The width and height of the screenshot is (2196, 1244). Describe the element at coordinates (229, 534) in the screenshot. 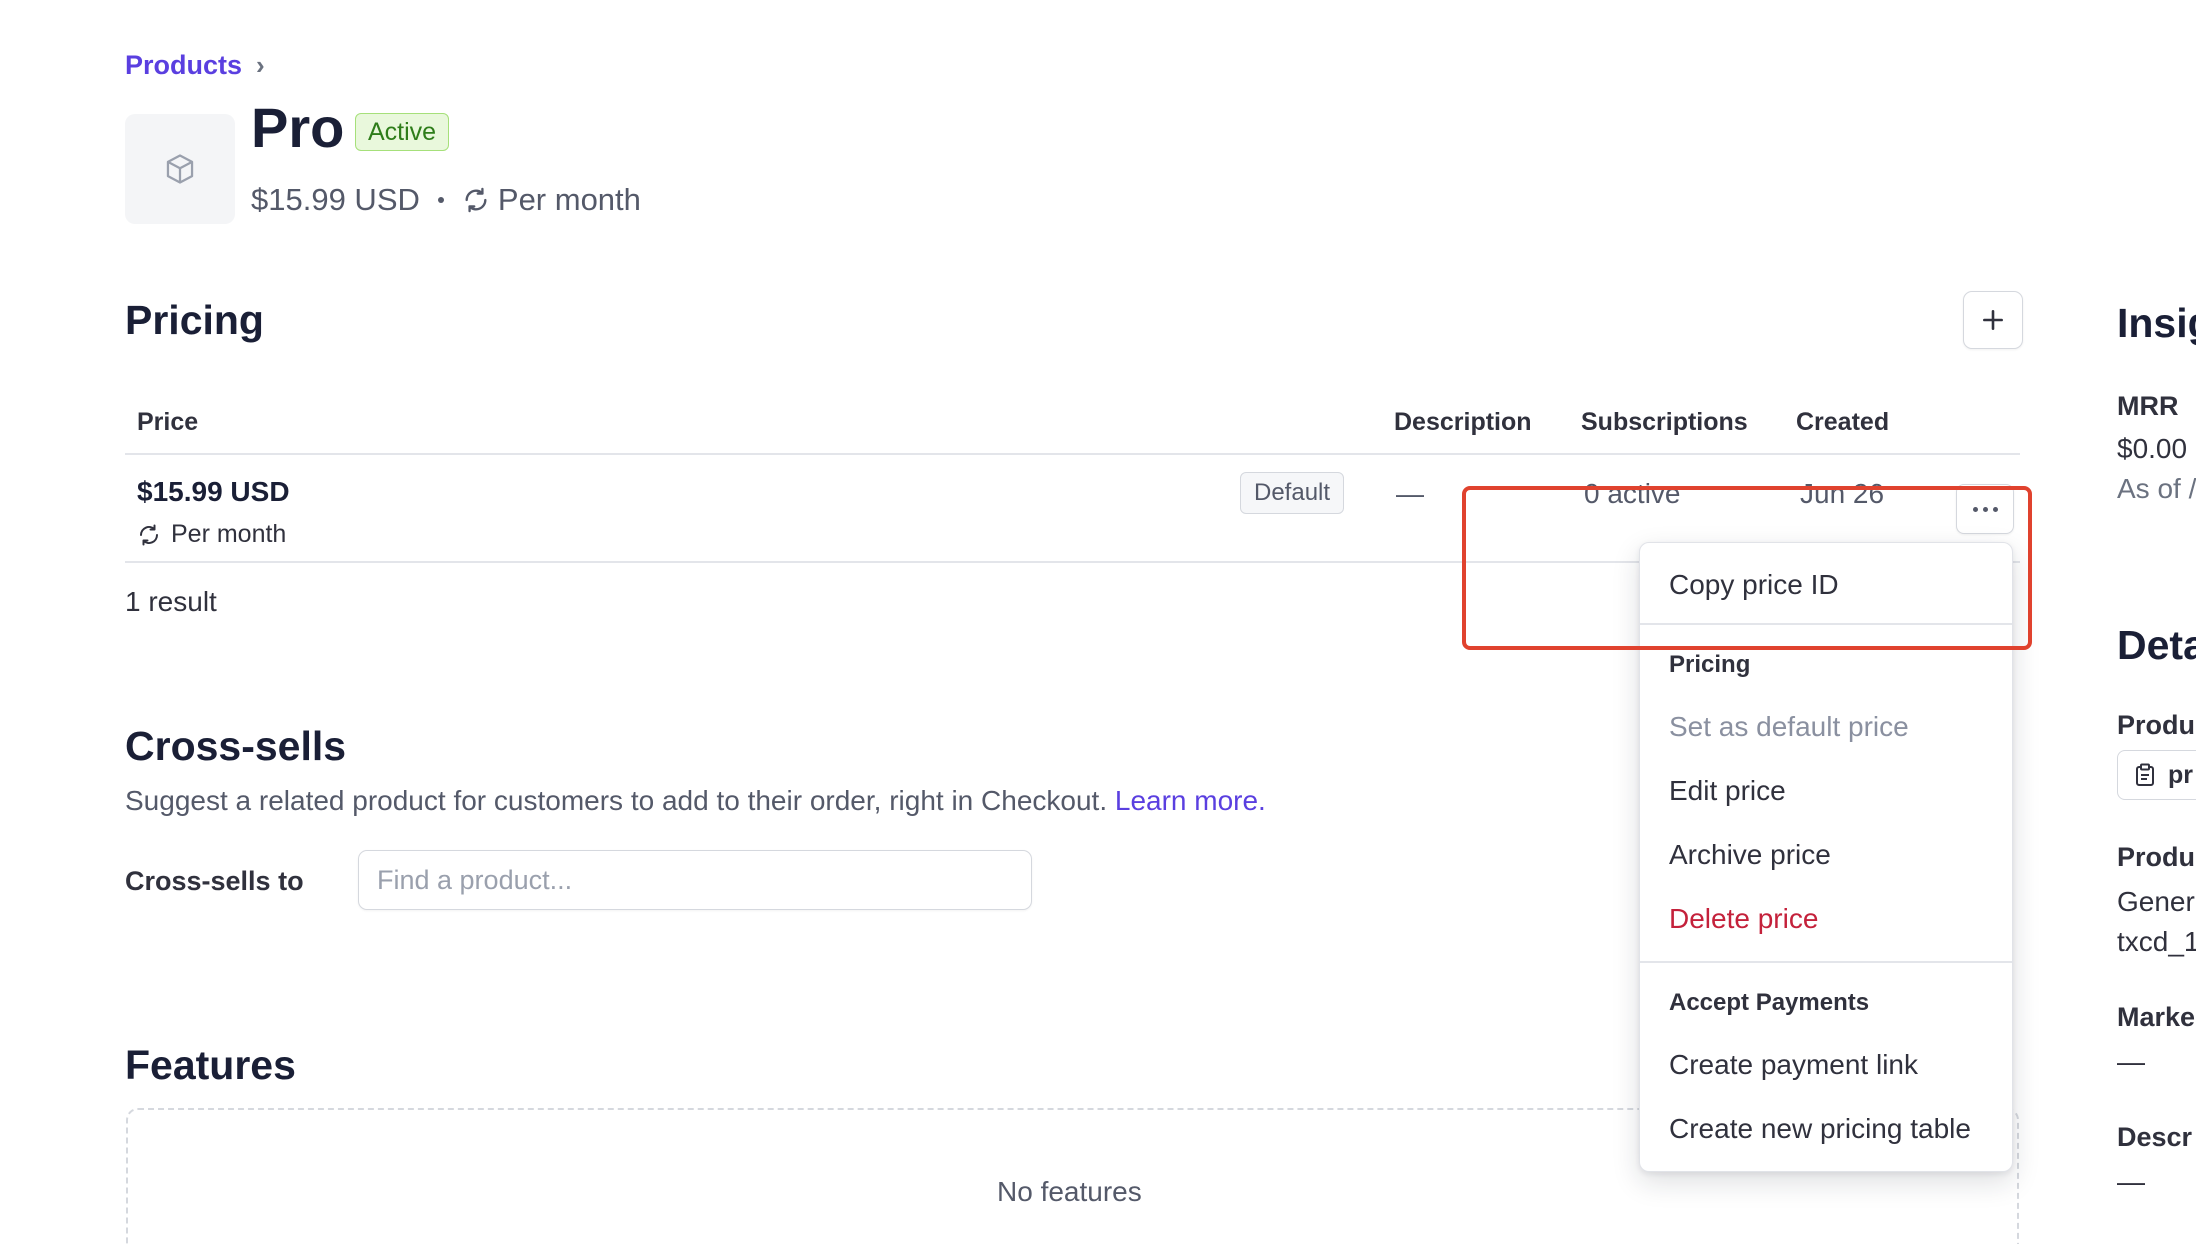

I see `row-interval-label: Per month` at that location.